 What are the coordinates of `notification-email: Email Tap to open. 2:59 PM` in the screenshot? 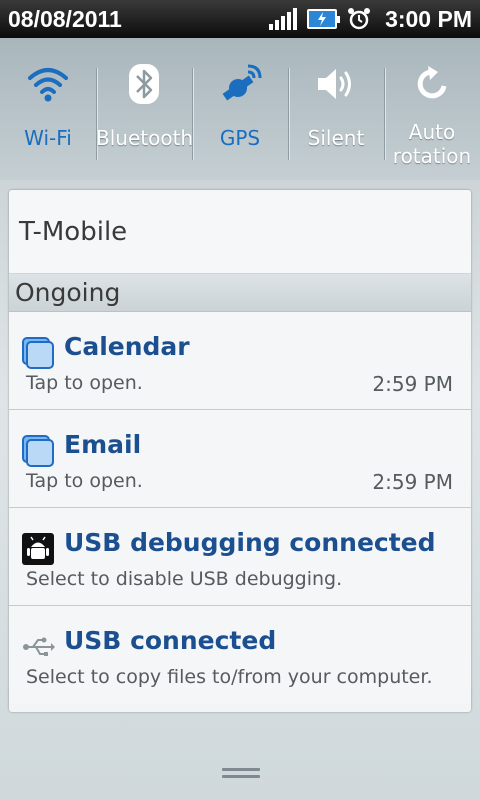 It's located at (240, 459).